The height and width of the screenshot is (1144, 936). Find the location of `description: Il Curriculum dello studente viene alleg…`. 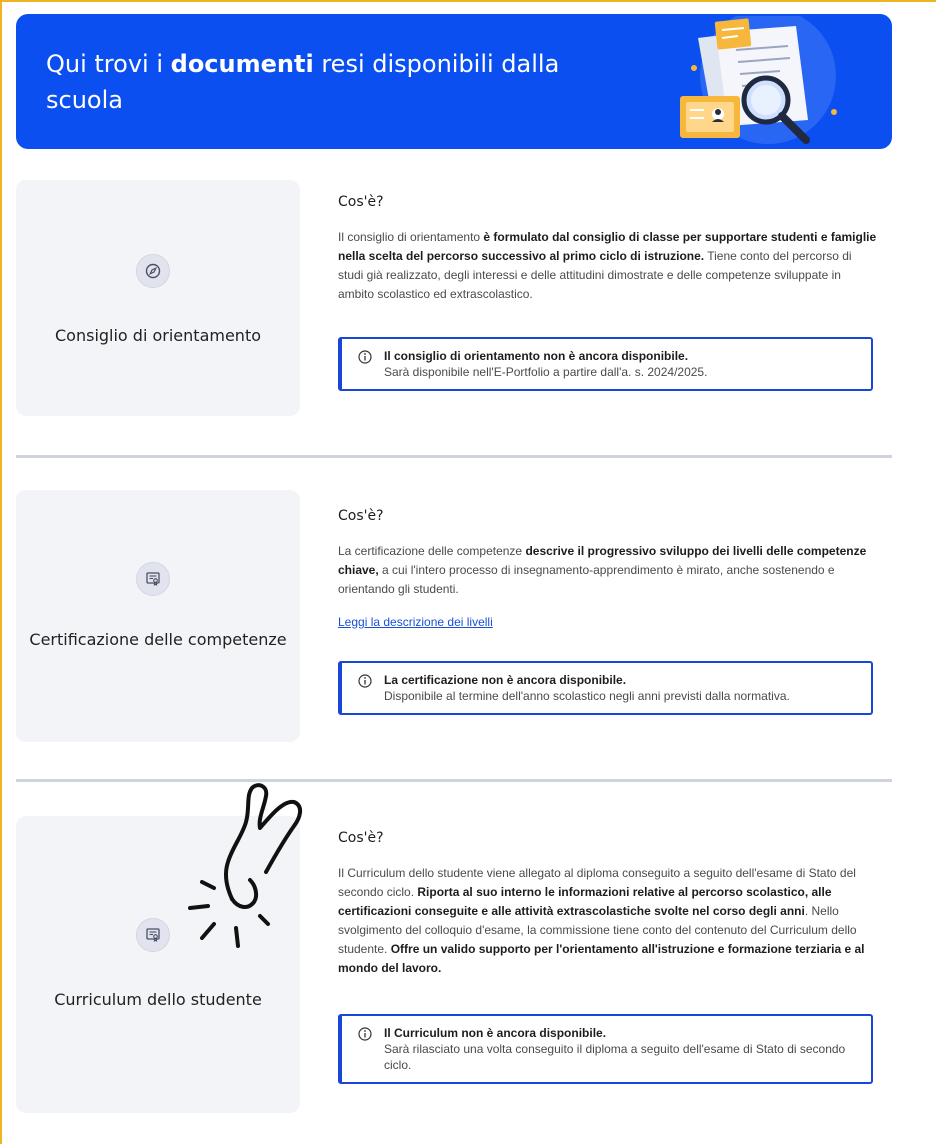

description: Il Curriculum dello studente viene alleg… is located at coordinates (601, 920).